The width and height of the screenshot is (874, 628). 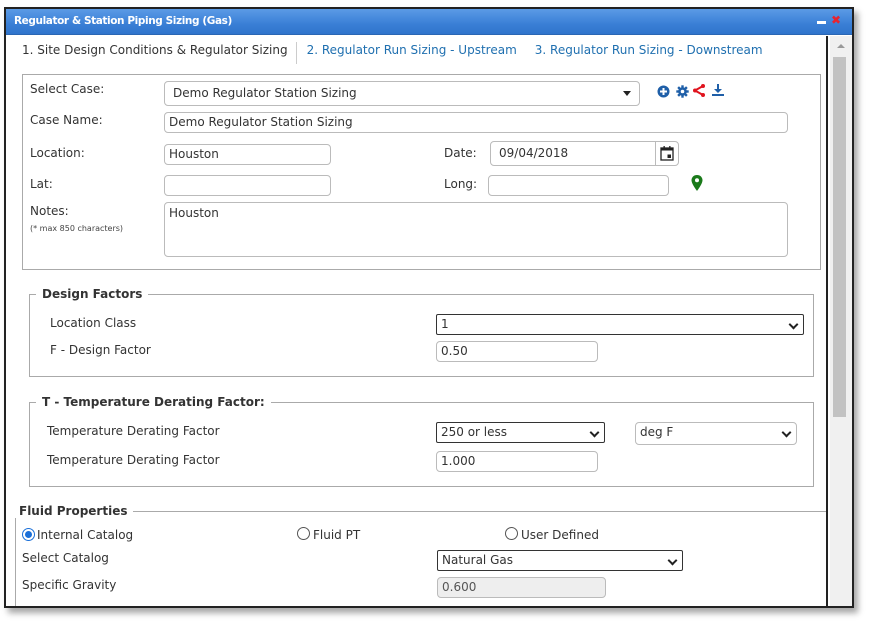 I want to click on date-picker-button, so click(x=667, y=153).